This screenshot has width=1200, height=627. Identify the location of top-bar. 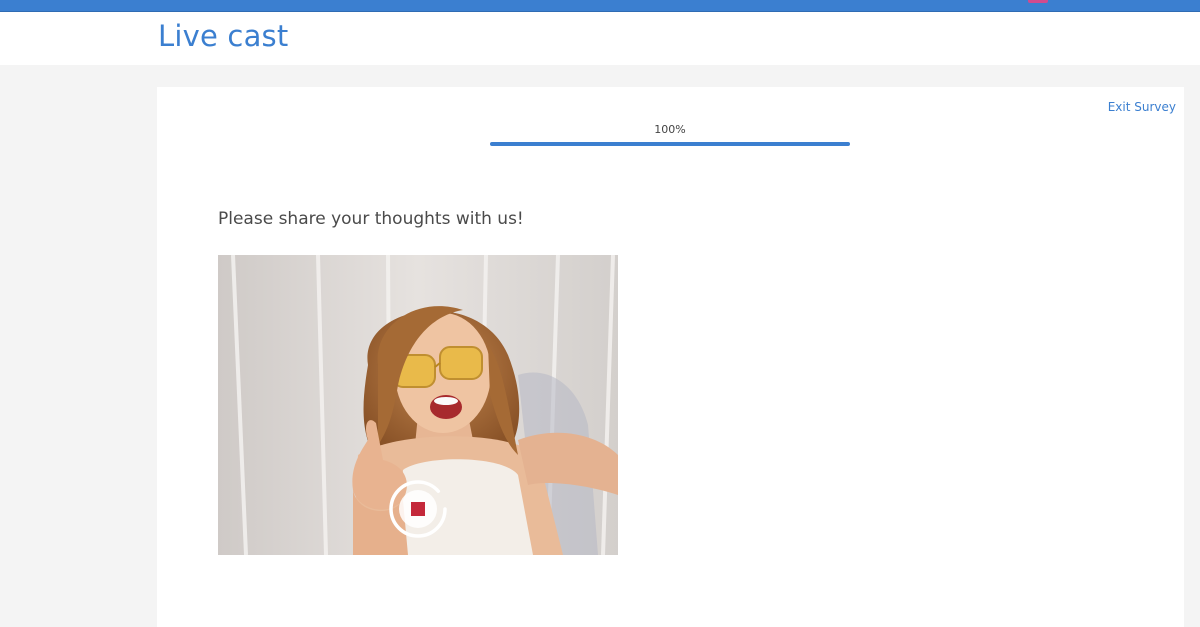
(600, 6).